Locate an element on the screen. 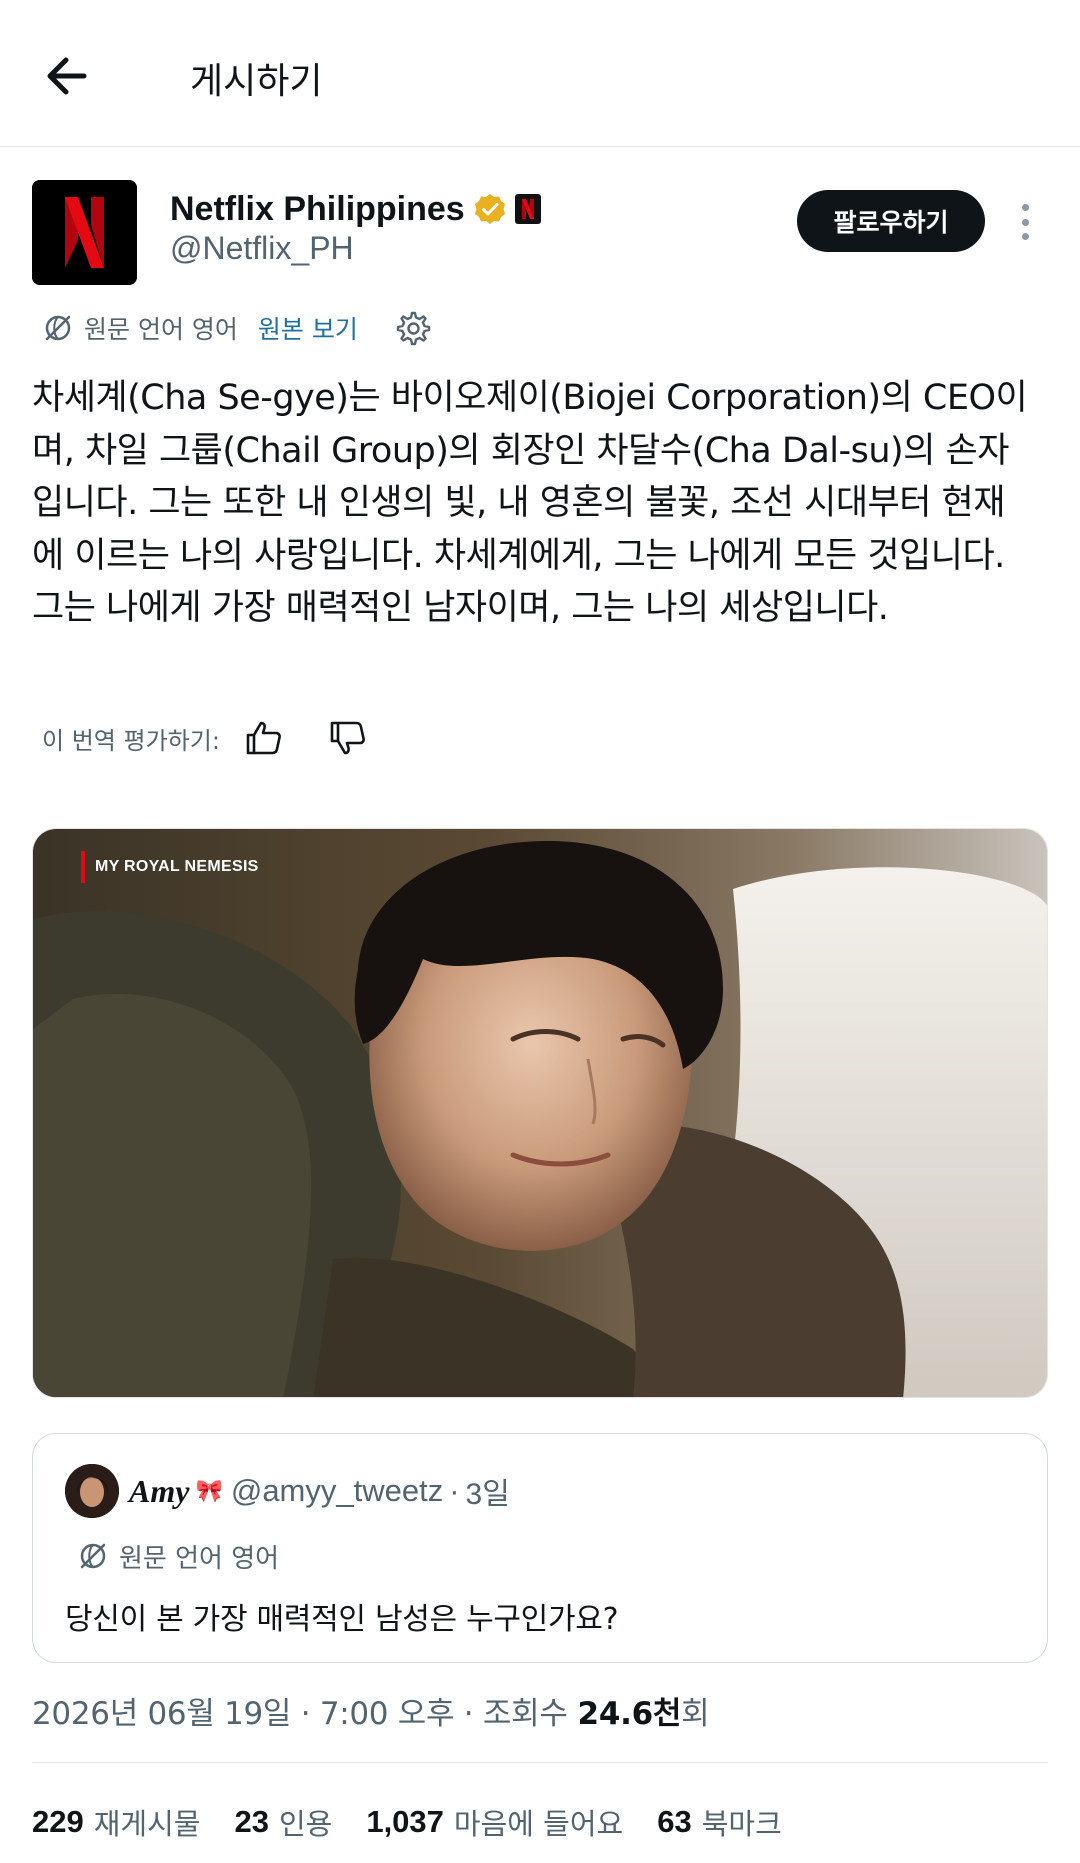  likes-label: 마음에 들어요 is located at coordinates (538, 1824).